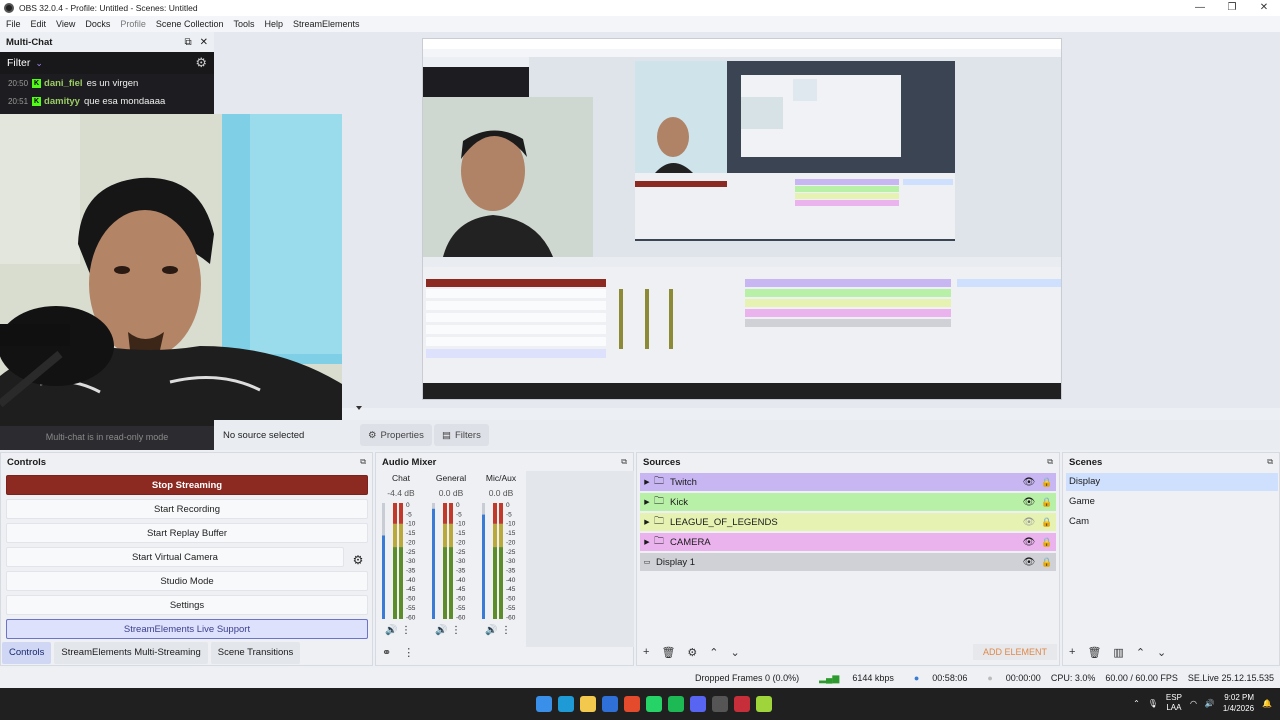  I want to click on close-dock-icon: ✕, so click(204, 42).